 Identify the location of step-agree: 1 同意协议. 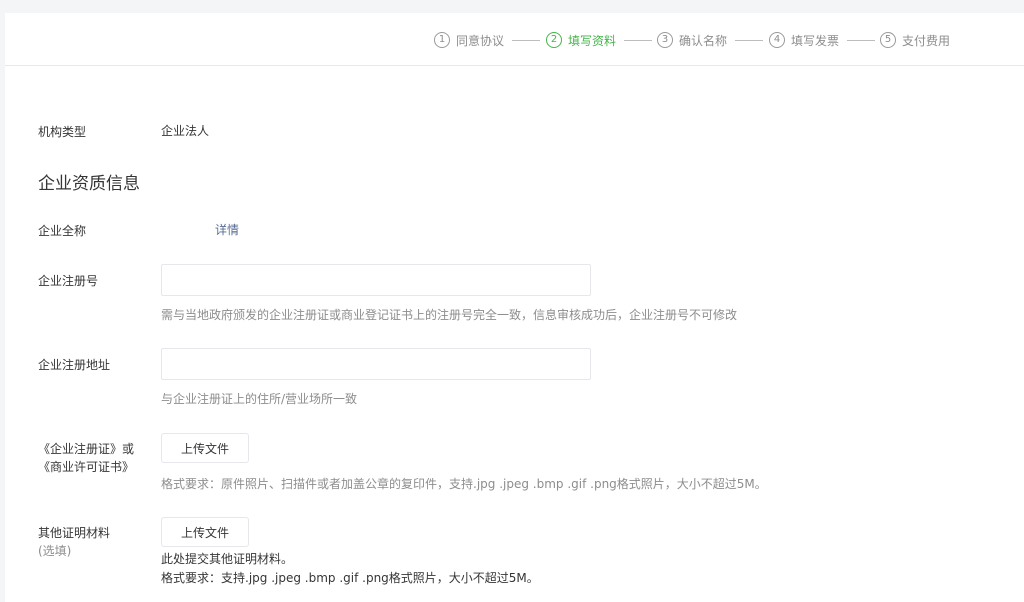
(469, 40).